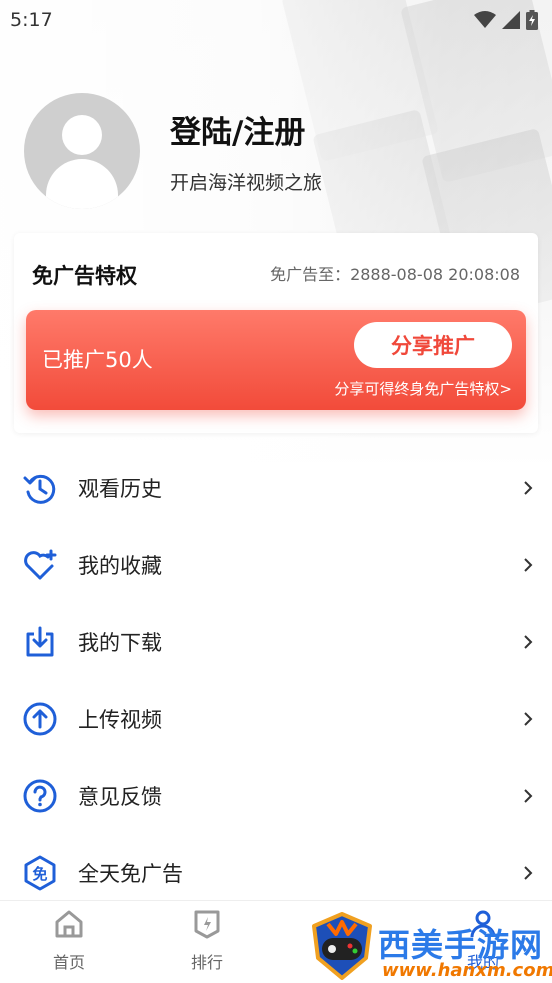 Image resolution: width=552 pixels, height=983 pixels. What do you see at coordinates (69, 924) in the screenshot?
I see `home-icon` at bounding box center [69, 924].